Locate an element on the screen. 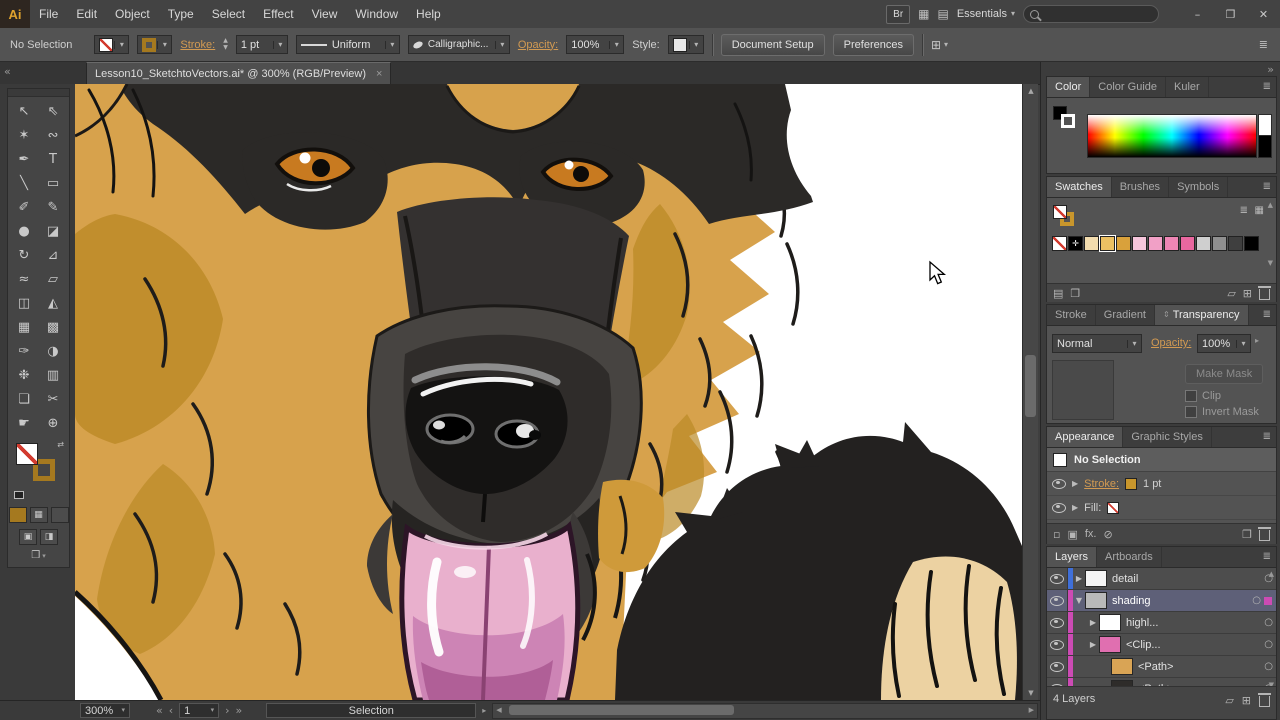 The width and height of the screenshot is (1280, 720). none-button is located at coordinates (59, 515).